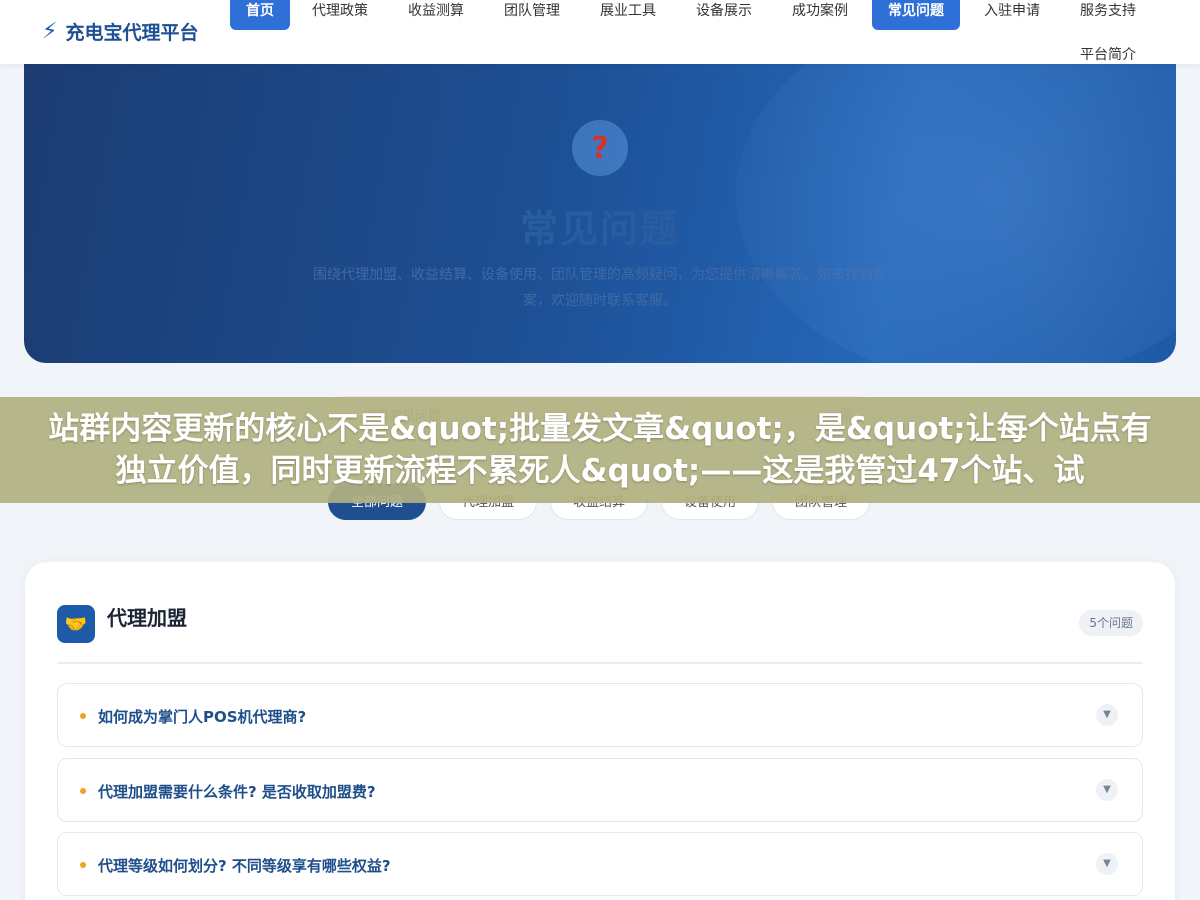  Describe the element at coordinates (599, 229) in the screenshot. I see `hero-title: 常见问题` at that location.